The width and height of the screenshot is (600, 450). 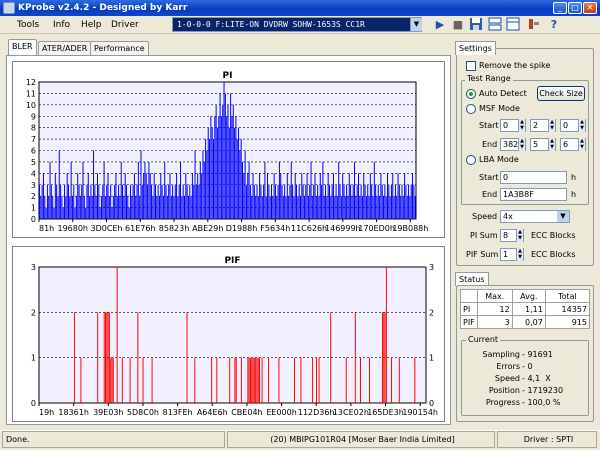 What do you see at coordinates (513, 25) in the screenshot?
I see `single-graph-icon` at bounding box center [513, 25].